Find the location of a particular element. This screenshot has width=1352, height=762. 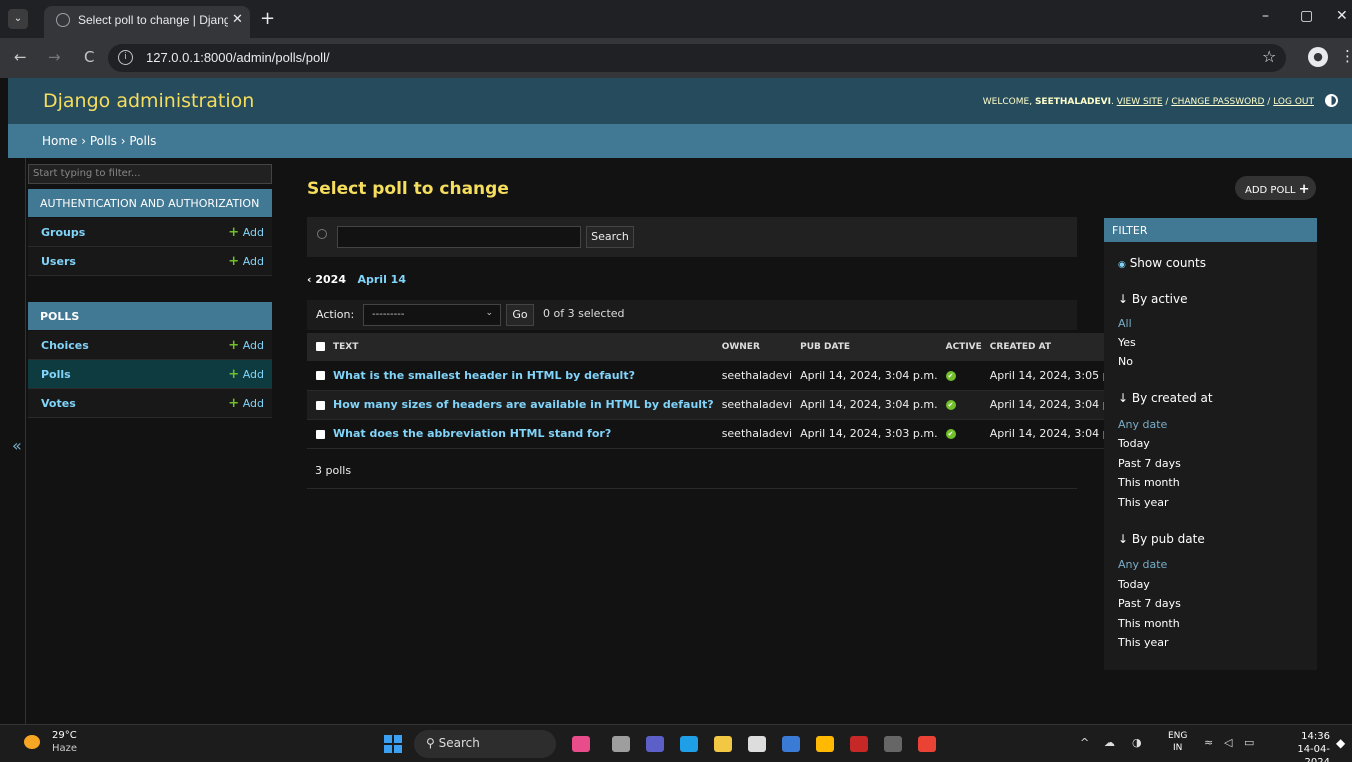

change-password-link: CHANGE PASSWORD is located at coordinates (1217, 102).